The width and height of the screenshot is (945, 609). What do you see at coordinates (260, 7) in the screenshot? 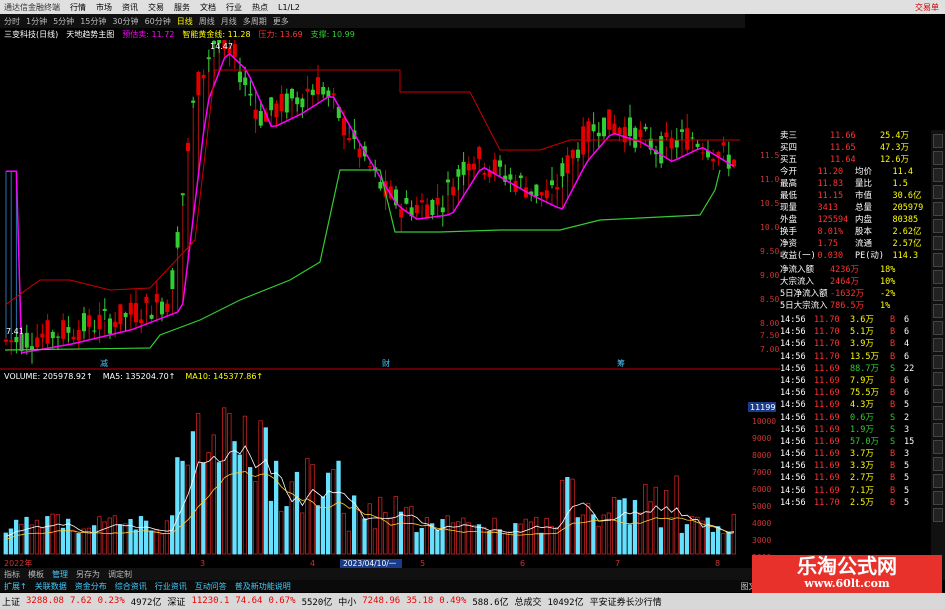
I see `menu-item-hotspot: 热点` at bounding box center [260, 7].